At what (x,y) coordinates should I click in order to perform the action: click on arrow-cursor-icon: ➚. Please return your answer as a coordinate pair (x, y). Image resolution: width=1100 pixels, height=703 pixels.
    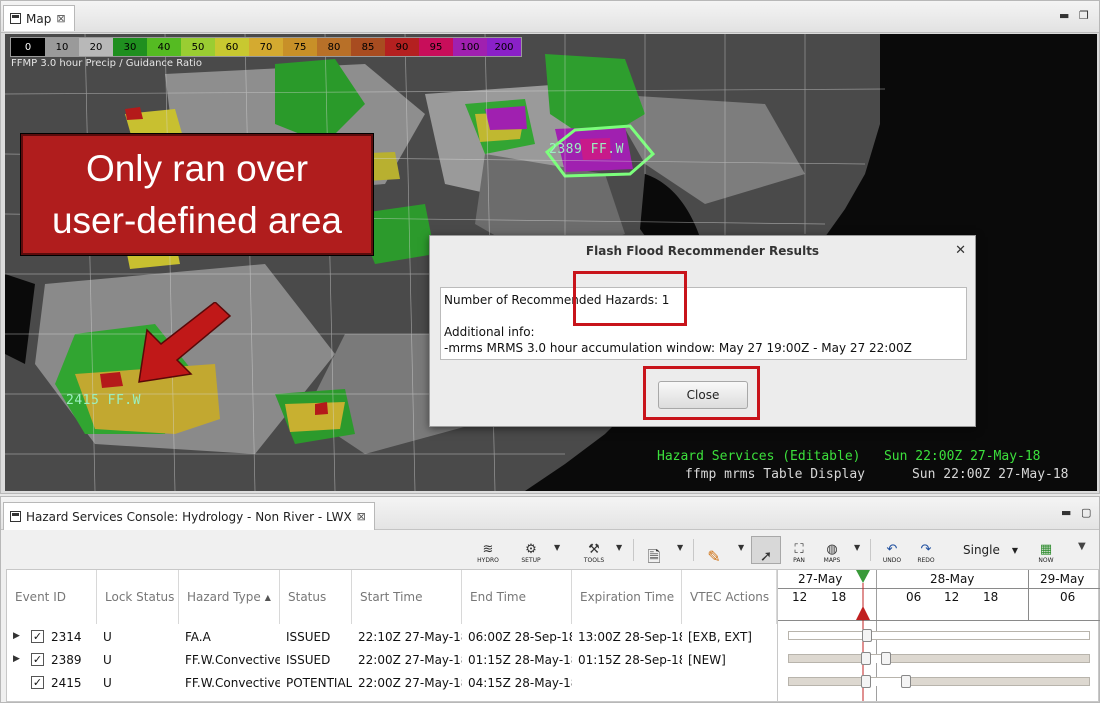
    Looking at the image, I should click on (766, 556).